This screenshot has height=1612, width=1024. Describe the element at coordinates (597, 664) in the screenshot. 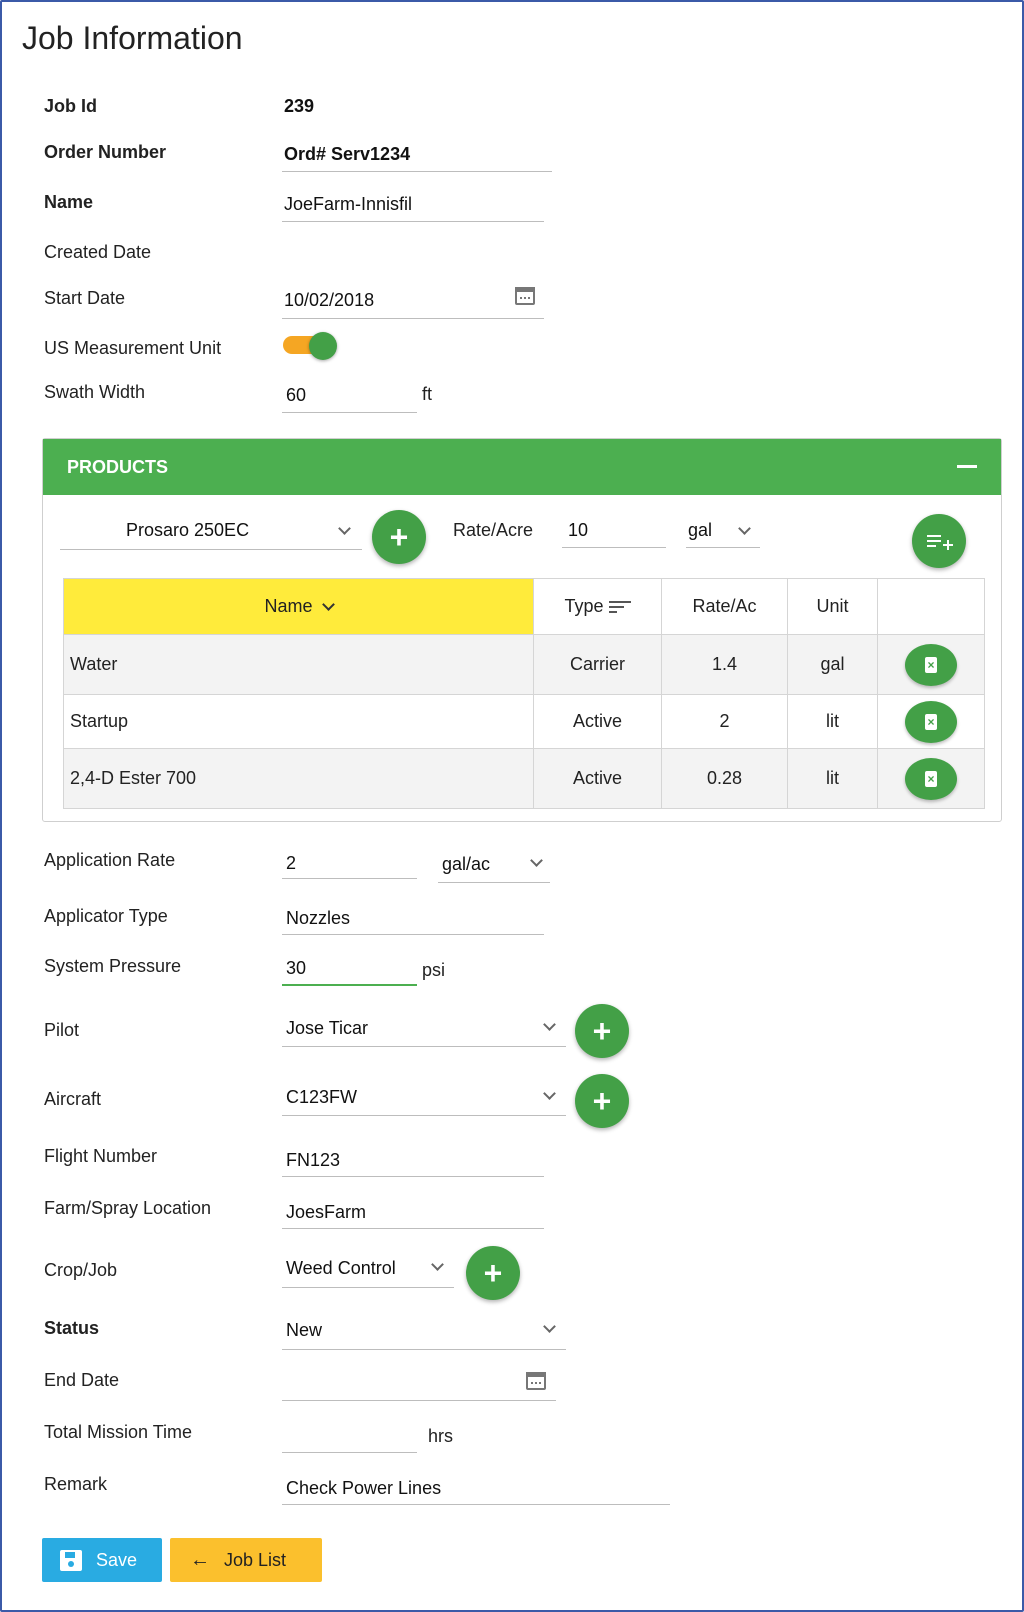

I see `product-type: Carrier` at that location.